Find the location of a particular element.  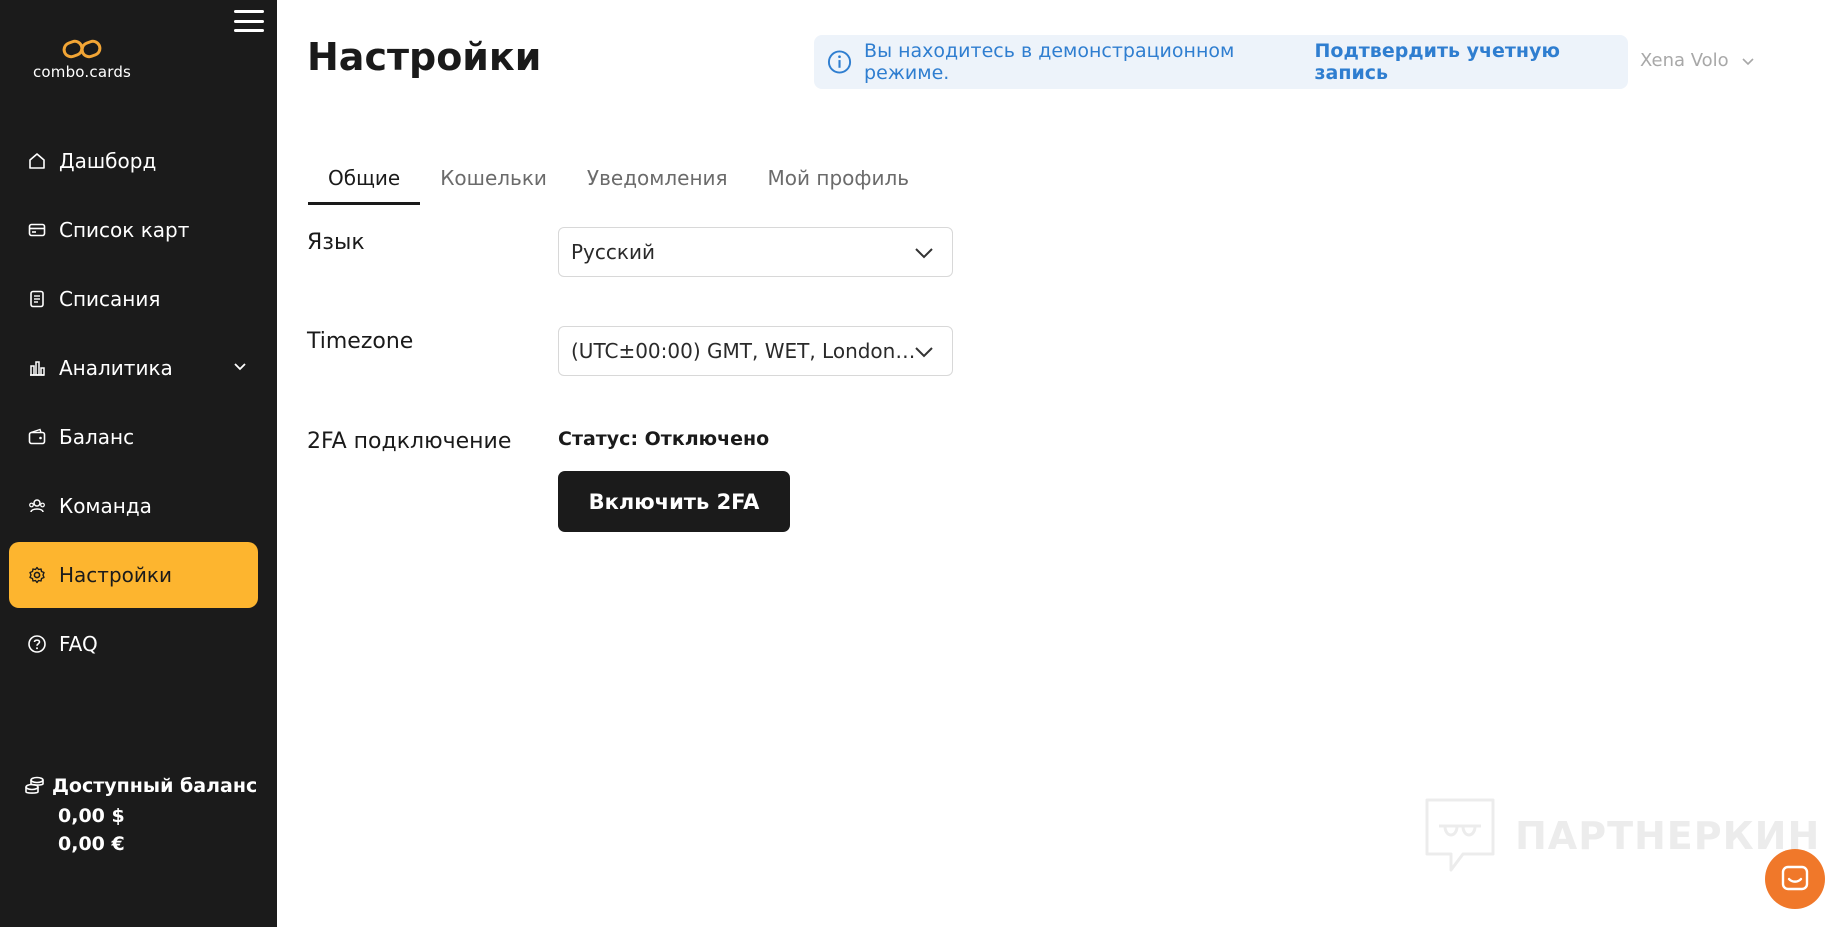

enable-2fa-button: Включить 2FA is located at coordinates (674, 501).